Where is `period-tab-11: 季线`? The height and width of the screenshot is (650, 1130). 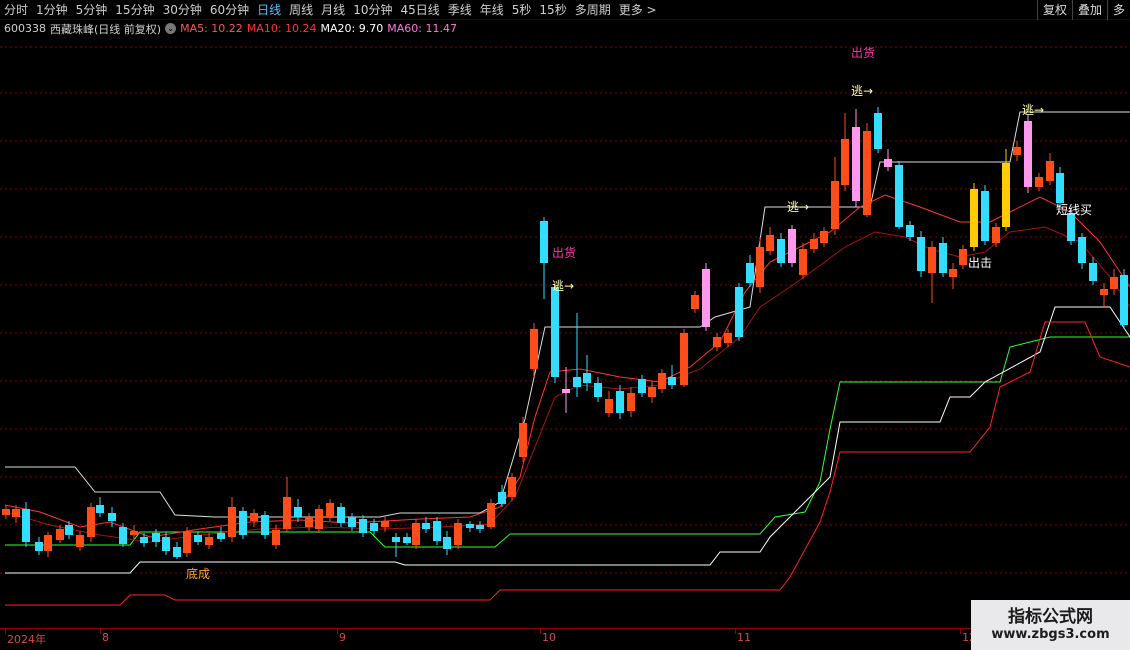 period-tab-11: 季线 is located at coordinates (460, 10).